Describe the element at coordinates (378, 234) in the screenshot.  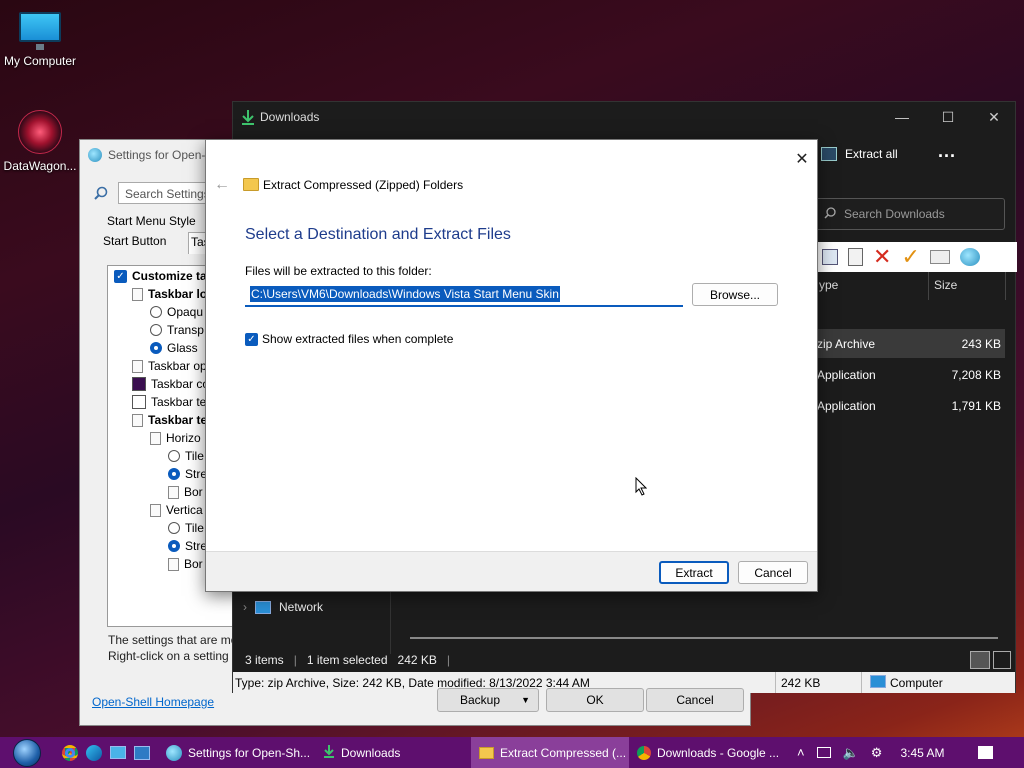
I see `dialog-heading: Select a Destination and Extract Files` at that location.